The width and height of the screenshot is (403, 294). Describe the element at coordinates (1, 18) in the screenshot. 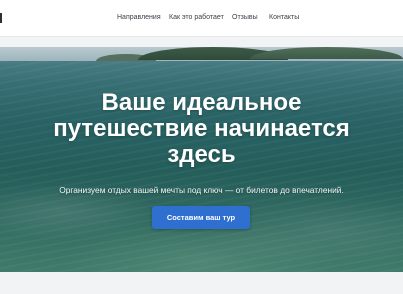

I see `logo` at that location.